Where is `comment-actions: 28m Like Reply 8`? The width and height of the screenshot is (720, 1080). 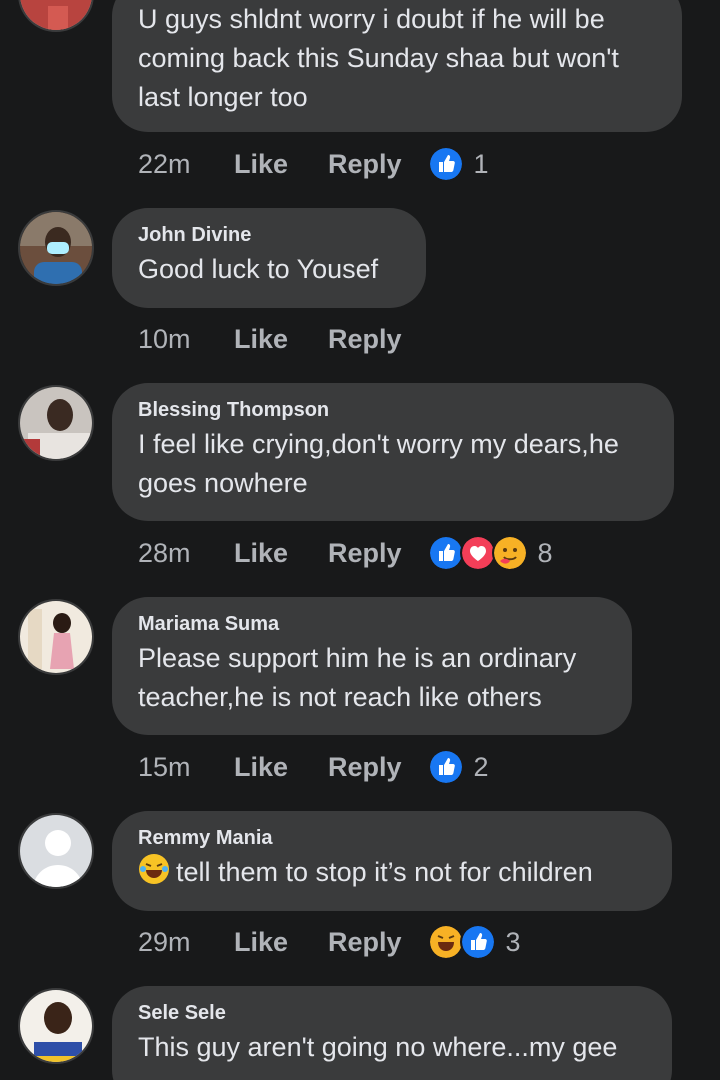 comment-actions: 28m Like Reply 8 is located at coordinates (345, 553).